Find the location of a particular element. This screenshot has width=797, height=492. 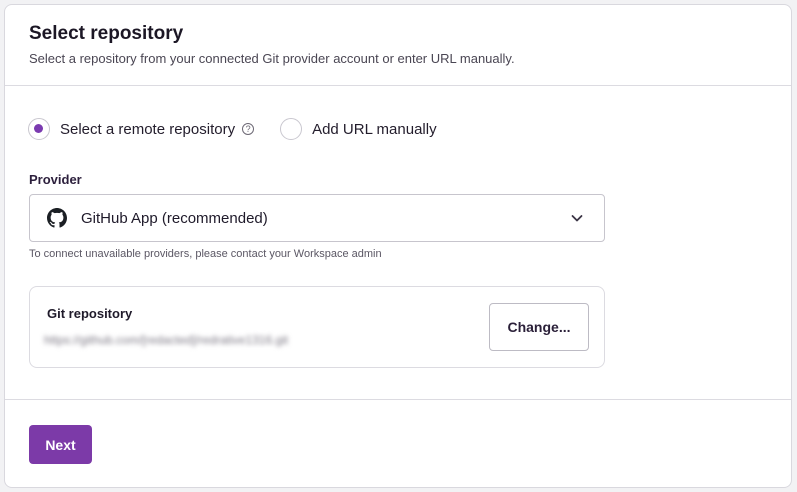

git-repository-label: Git repository is located at coordinates (90, 313).